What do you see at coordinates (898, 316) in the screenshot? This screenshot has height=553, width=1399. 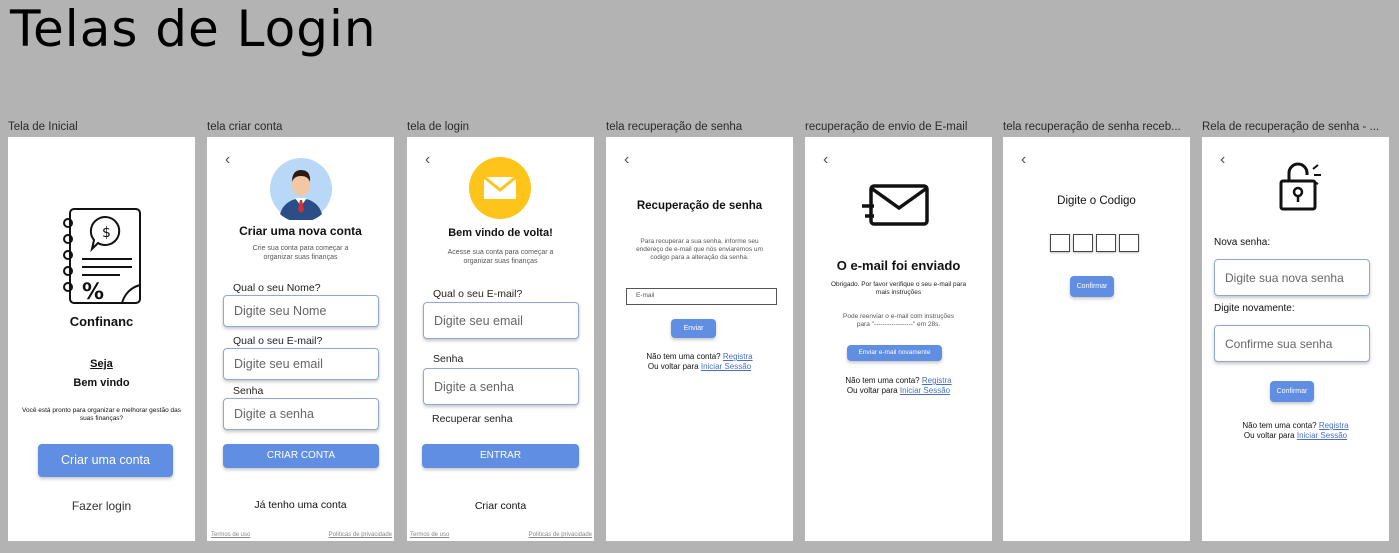 I see `resend-info-1: Pode reenviar o e-mail com instruções` at bounding box center [898, 316].